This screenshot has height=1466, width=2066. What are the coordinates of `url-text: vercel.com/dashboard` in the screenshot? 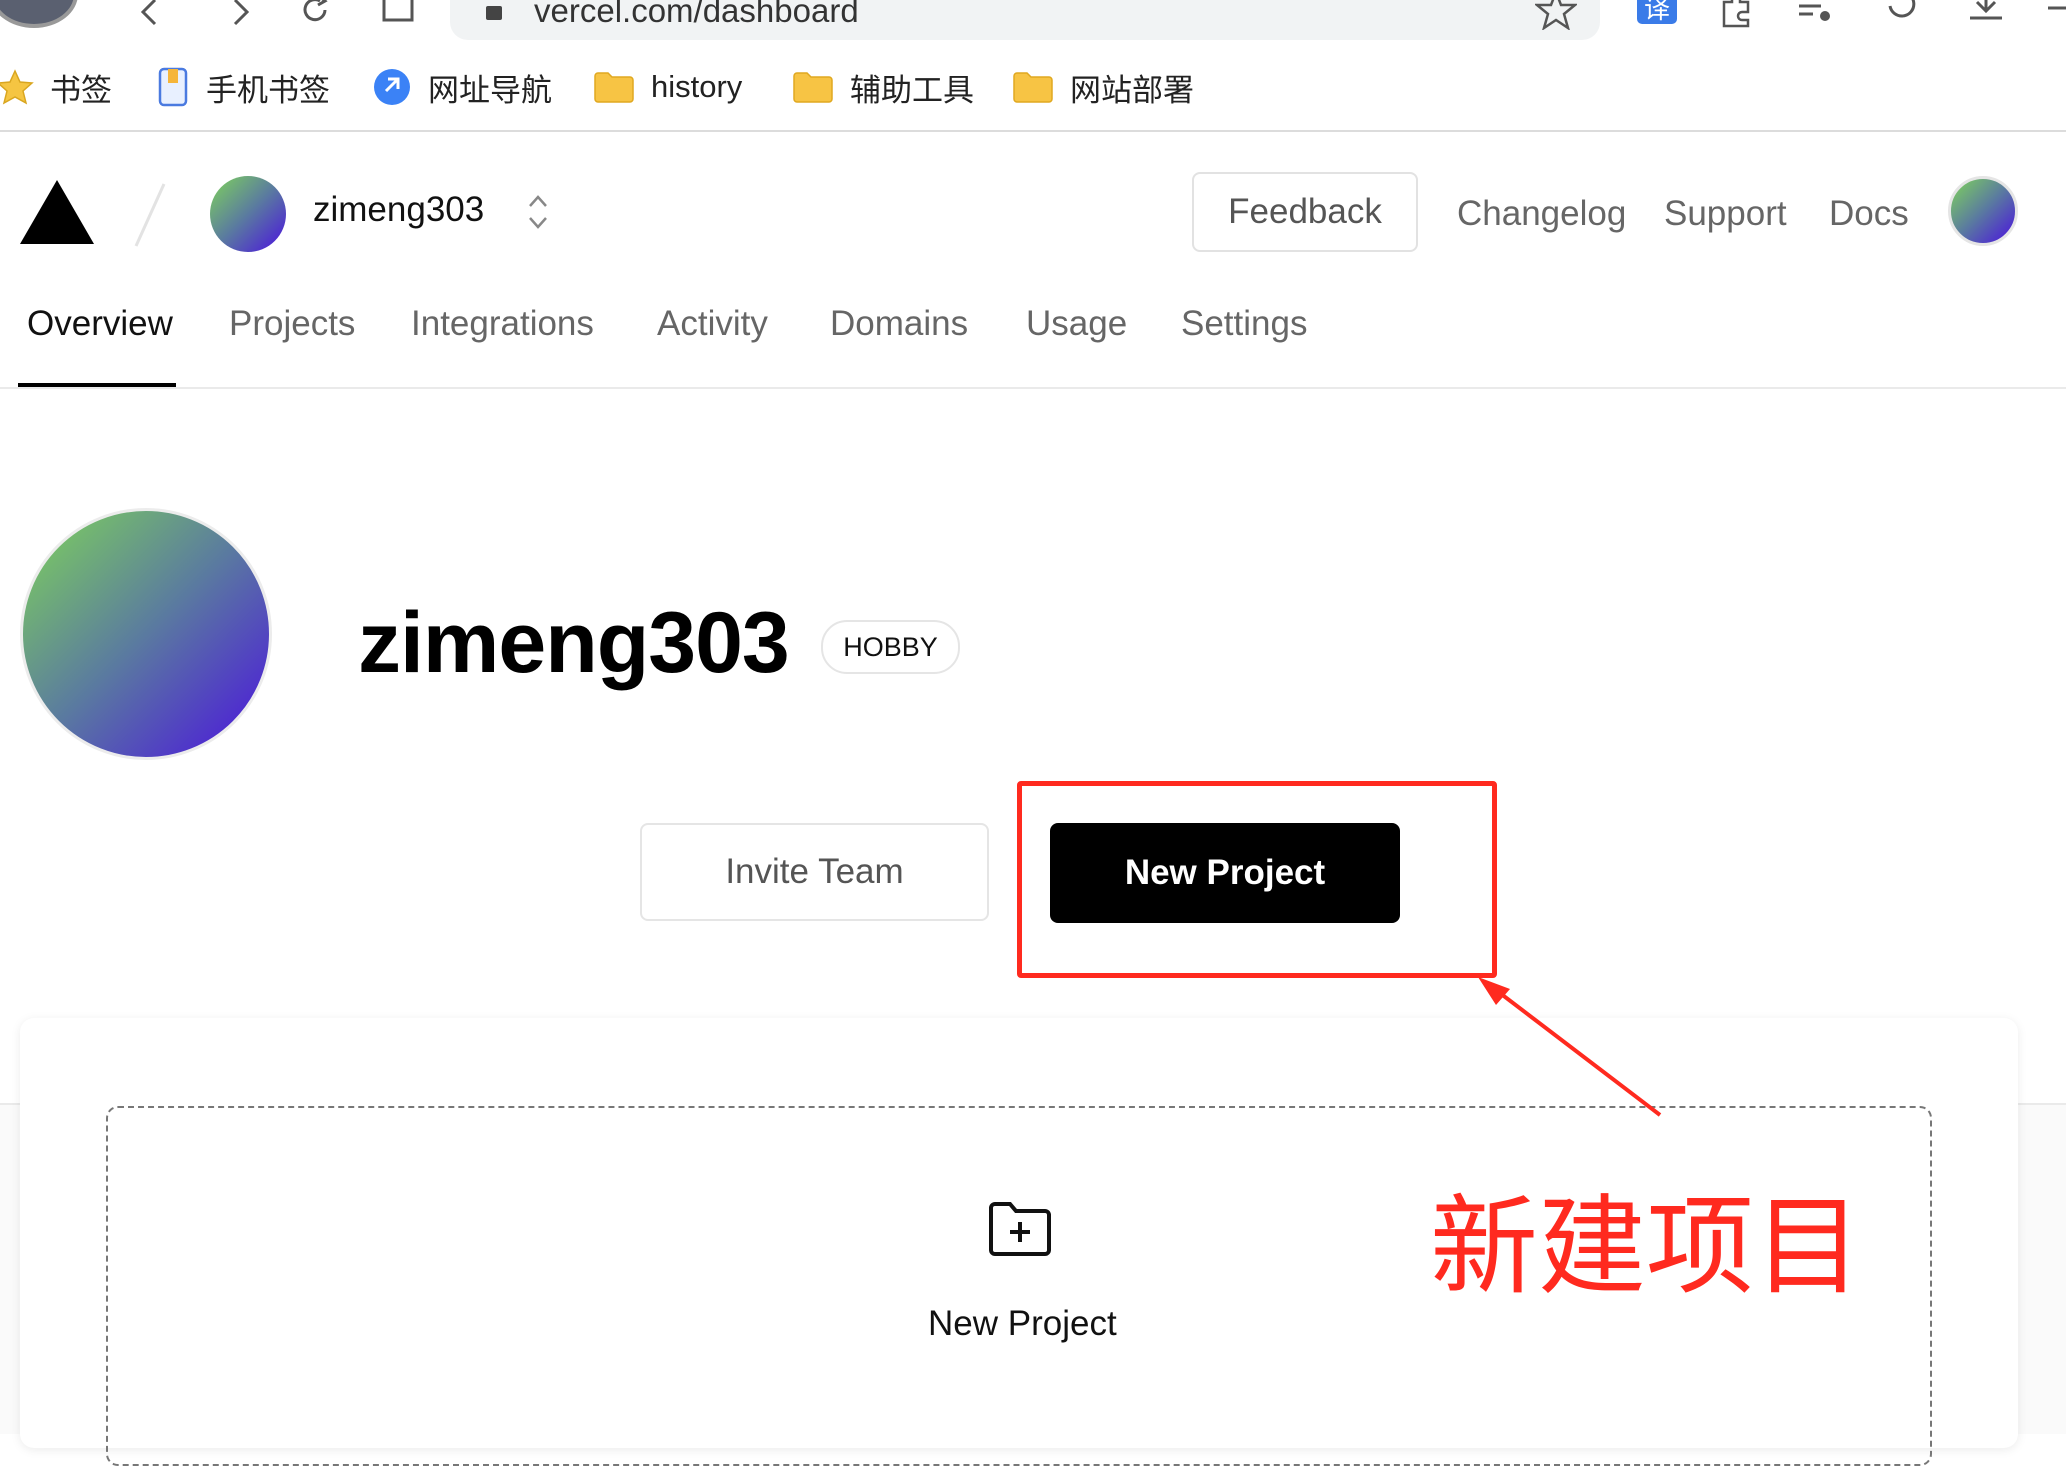 It's located at (696, 14).